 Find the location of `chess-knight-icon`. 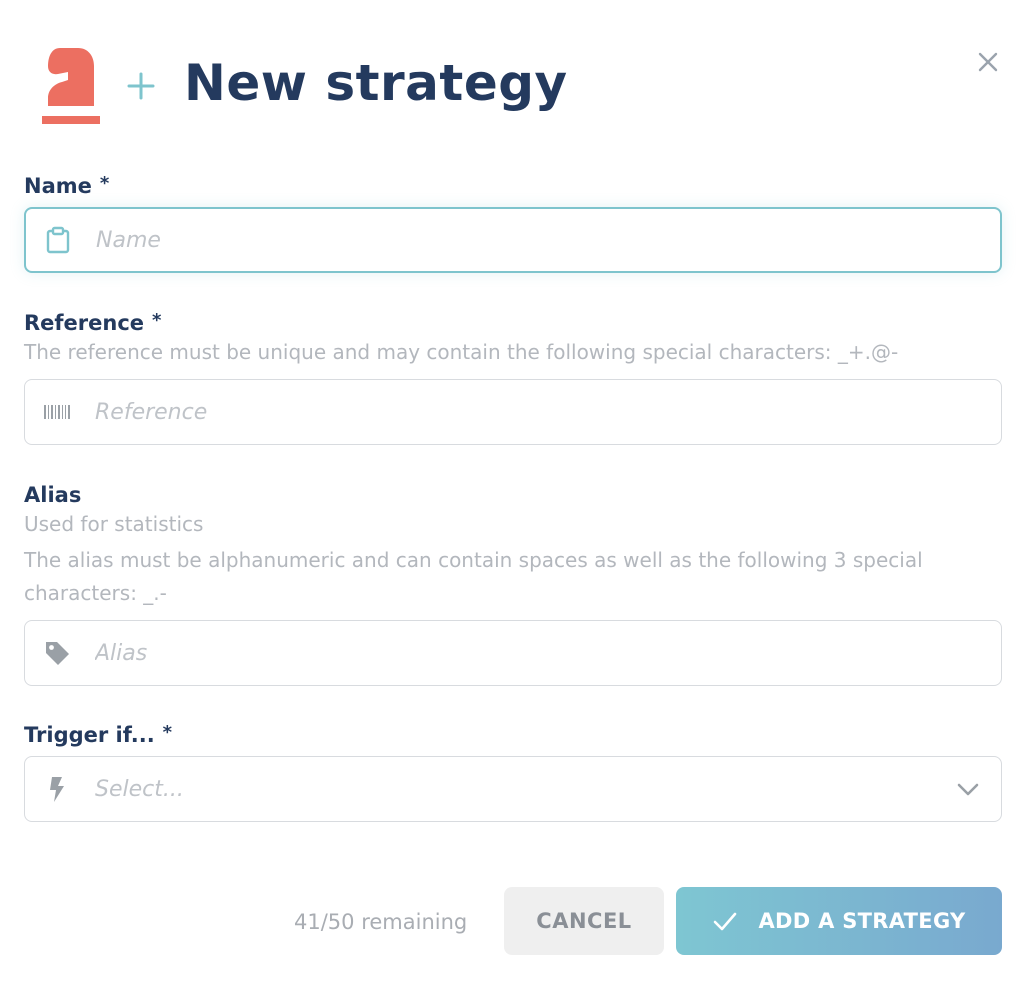

chess-knight-icon is located at coordinates (71, 86).